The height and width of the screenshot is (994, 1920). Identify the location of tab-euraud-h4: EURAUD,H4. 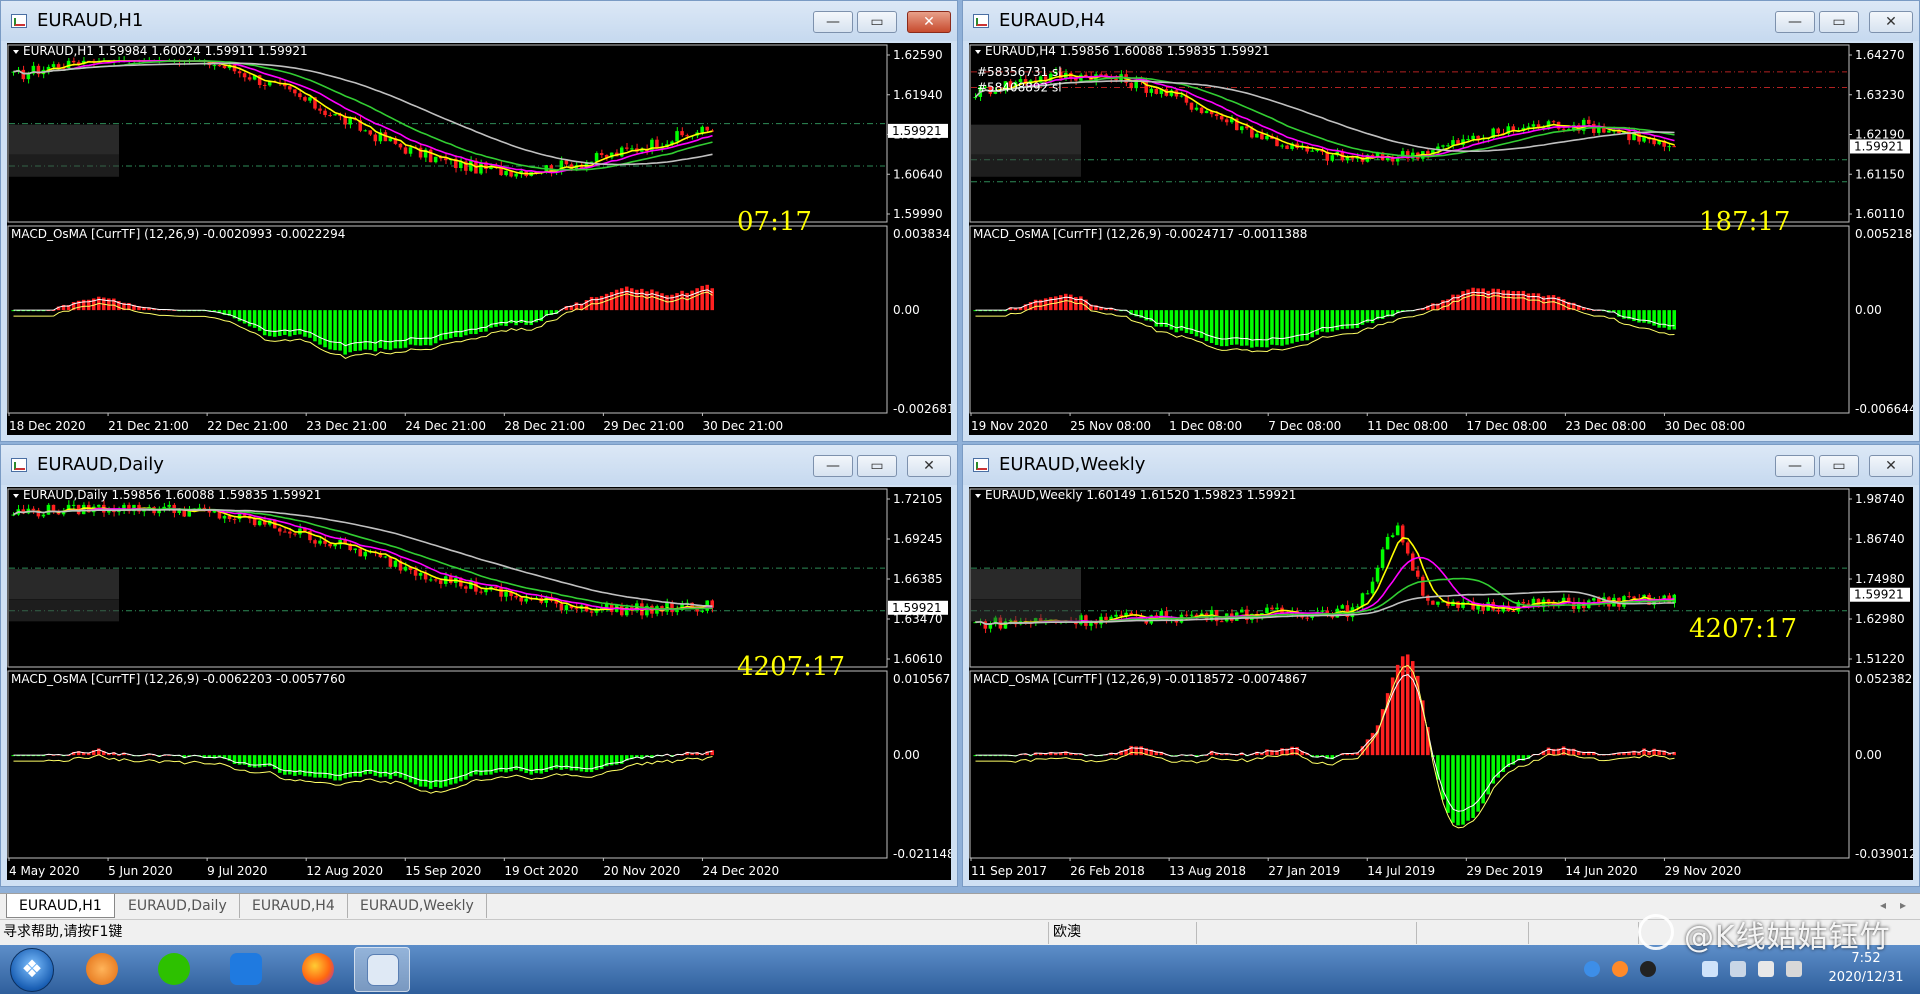
(294, 906).